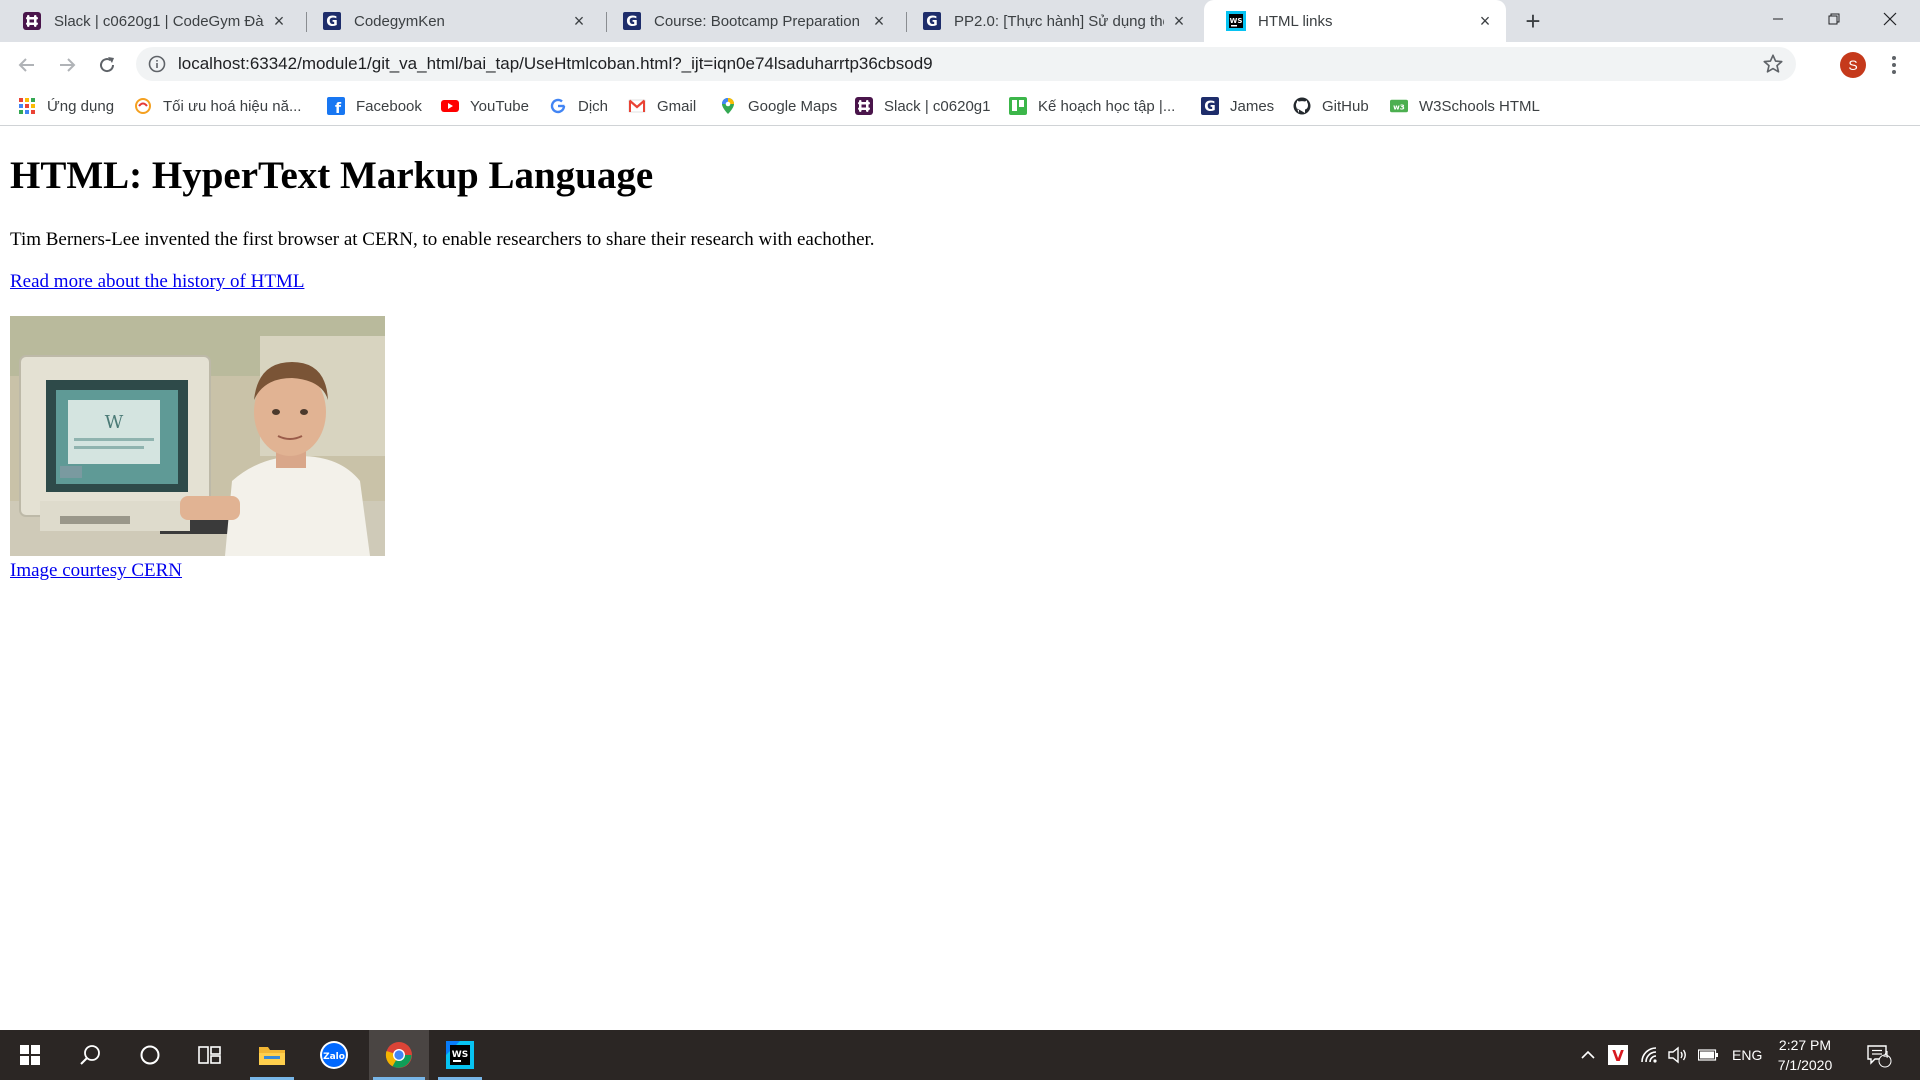 This screenshot has height=1080, width=1920. I want to click on wifi-icon, so click(1650, 1055).